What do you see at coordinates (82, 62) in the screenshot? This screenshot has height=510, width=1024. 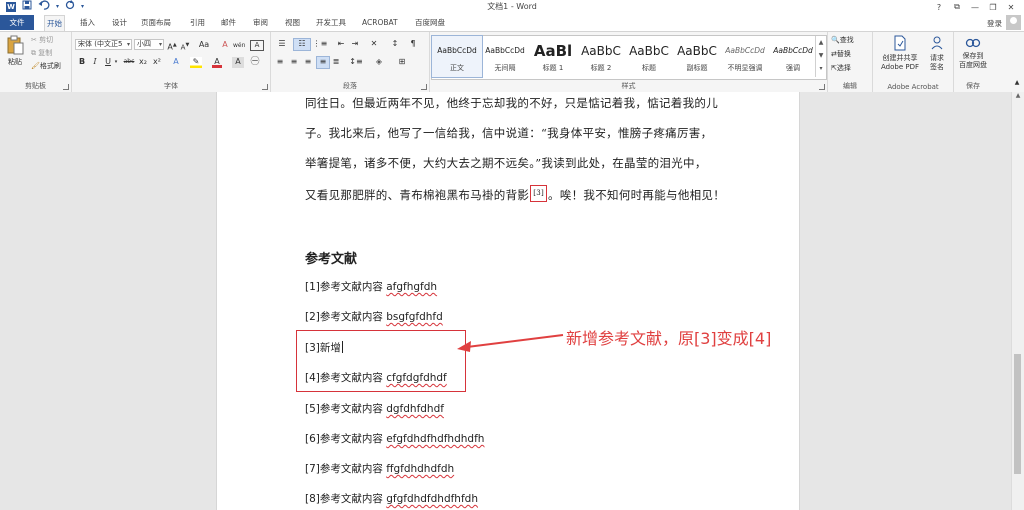 I see `bold-button: B` at bounding box center [82, 62].